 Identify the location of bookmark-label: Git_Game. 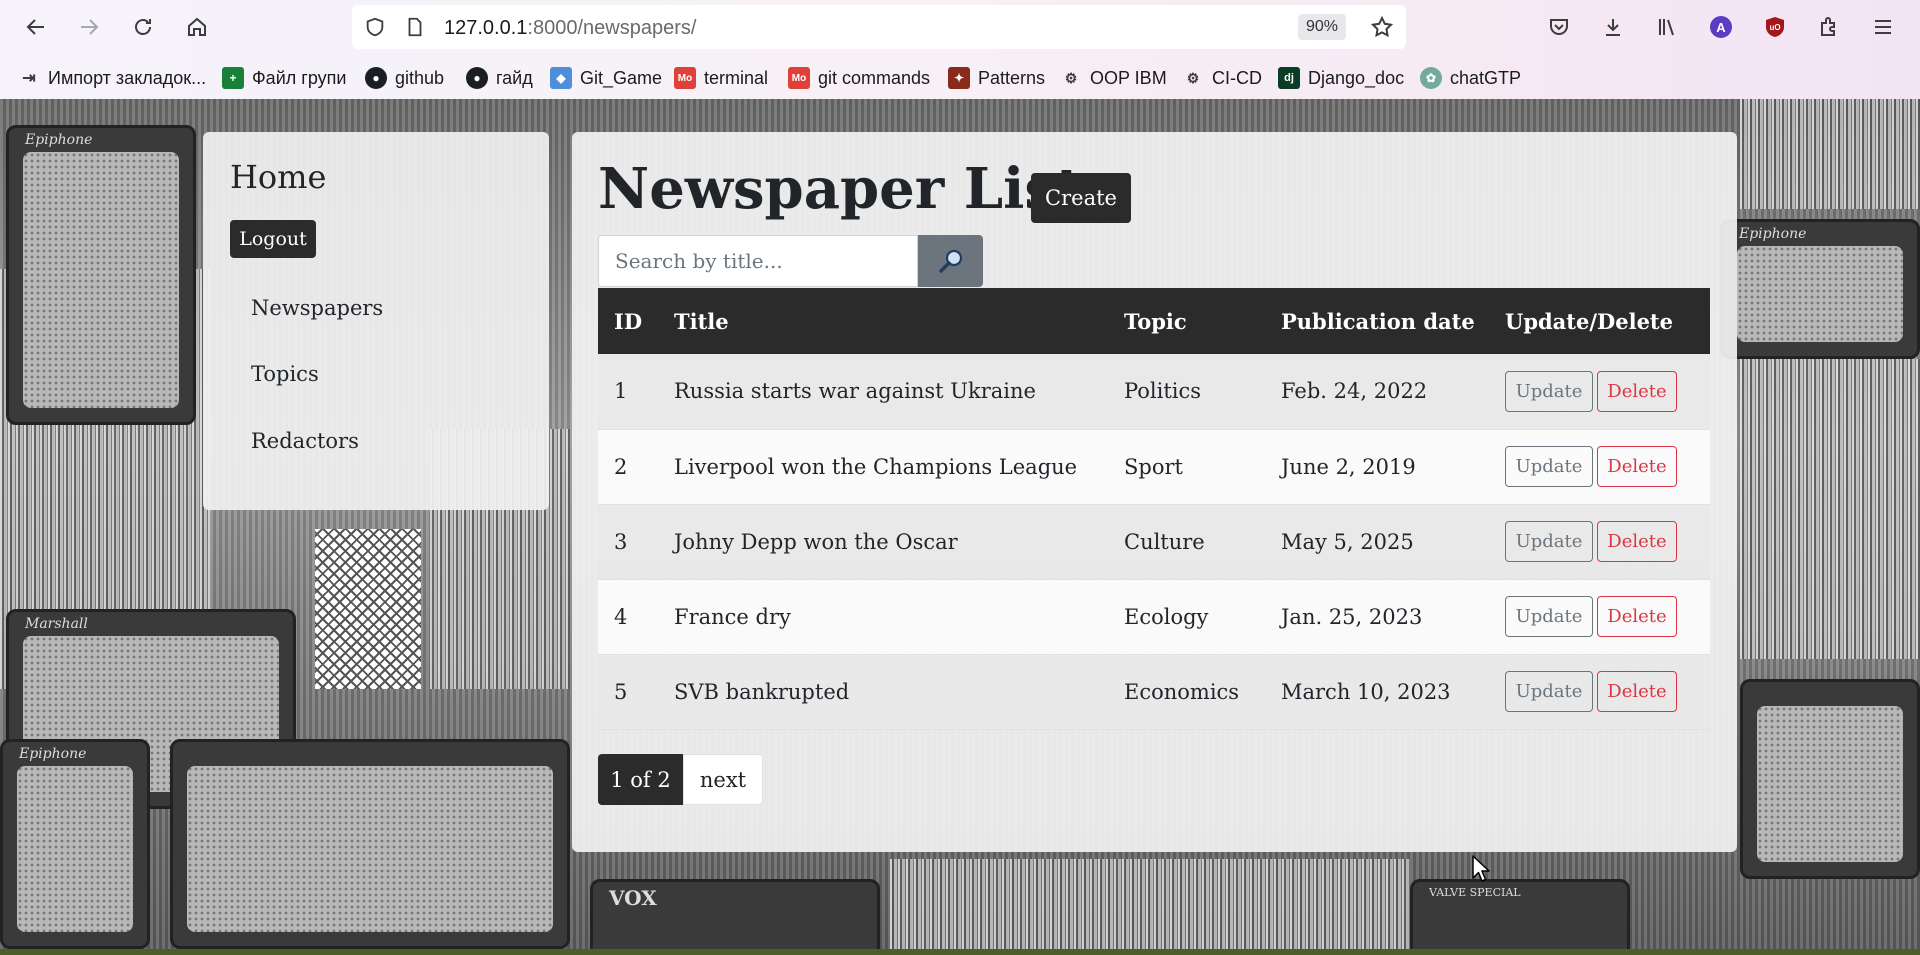
(621, 77).